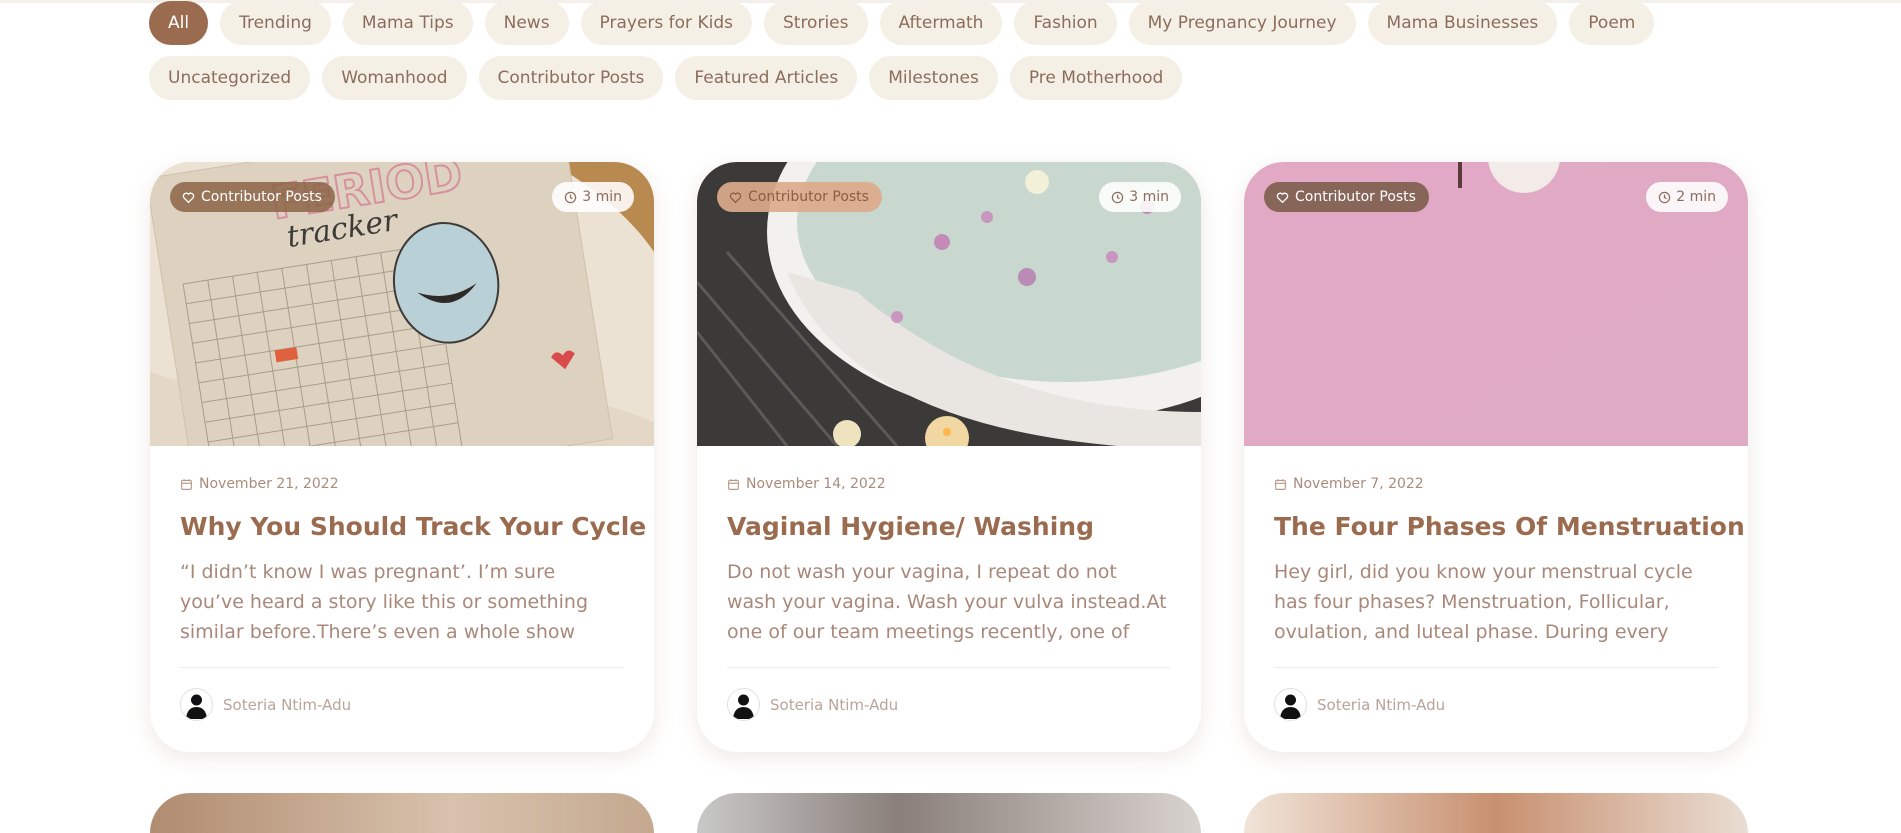 Image resolution: width=1901 pixels, height=833 pixels. Describe the element at coordinates (816, 484) in the screenshot. I see `post-date-label: November 14, 2022` at that location.